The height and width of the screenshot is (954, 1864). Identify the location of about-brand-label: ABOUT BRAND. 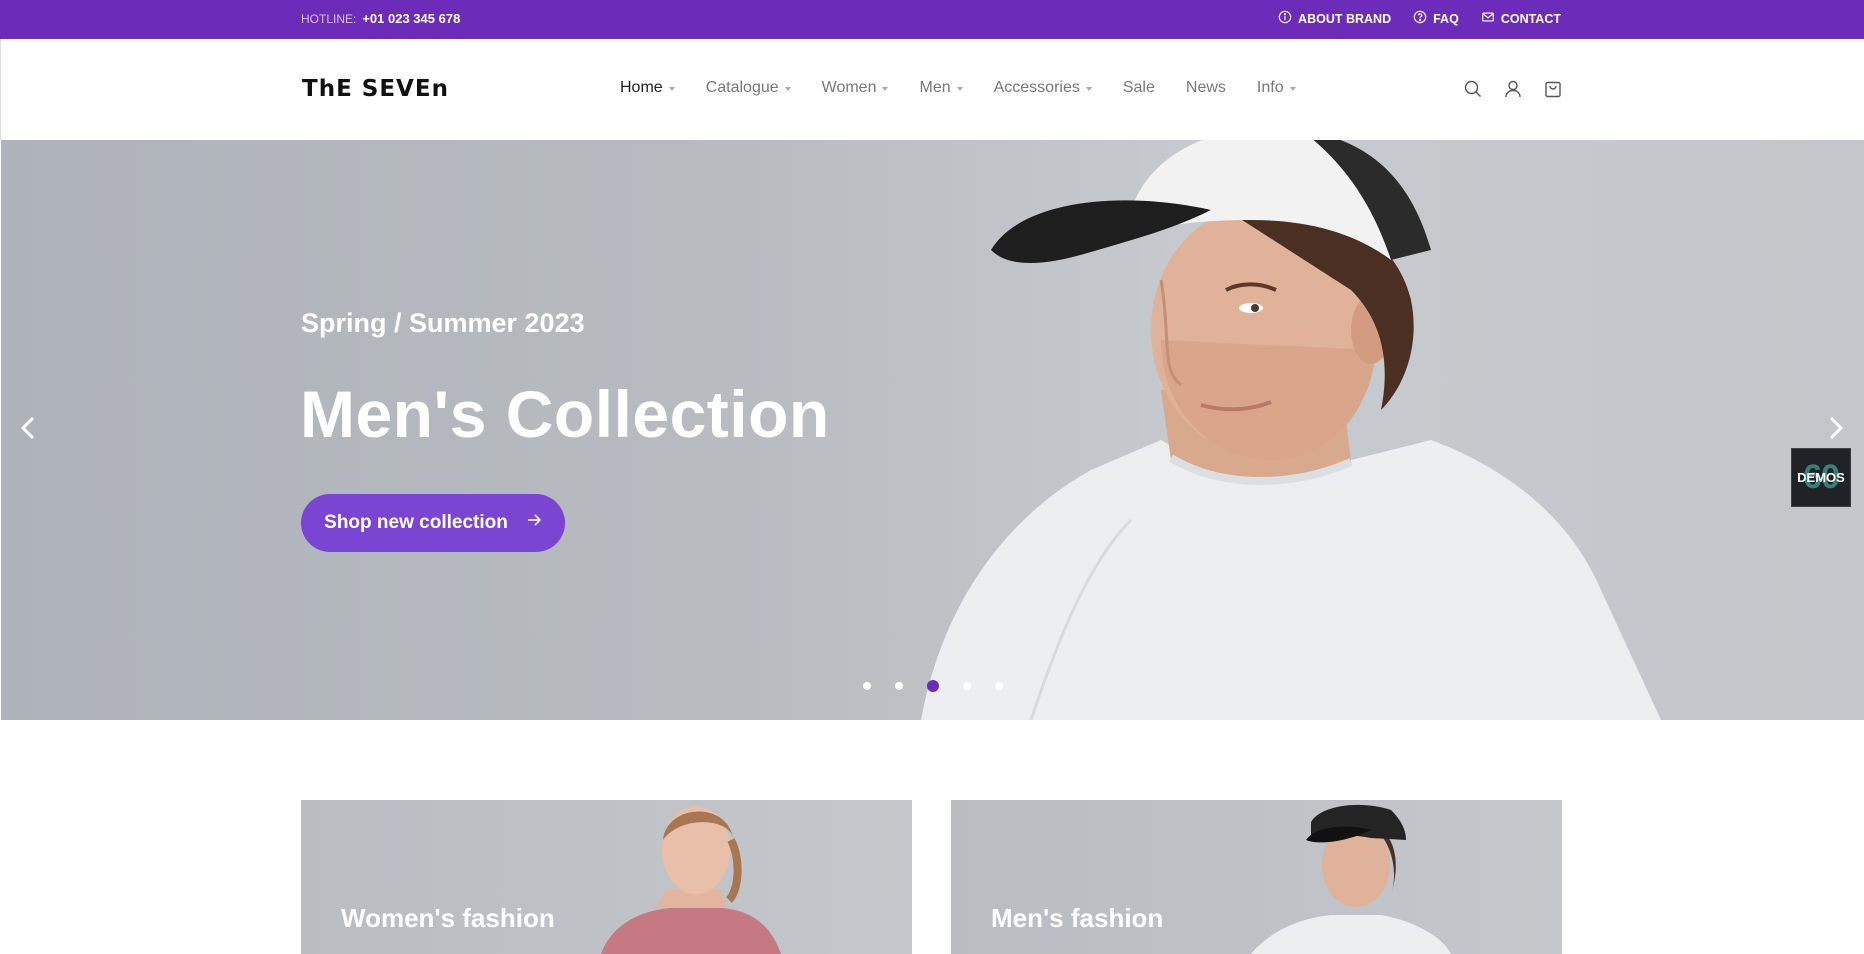
(1345, 18).